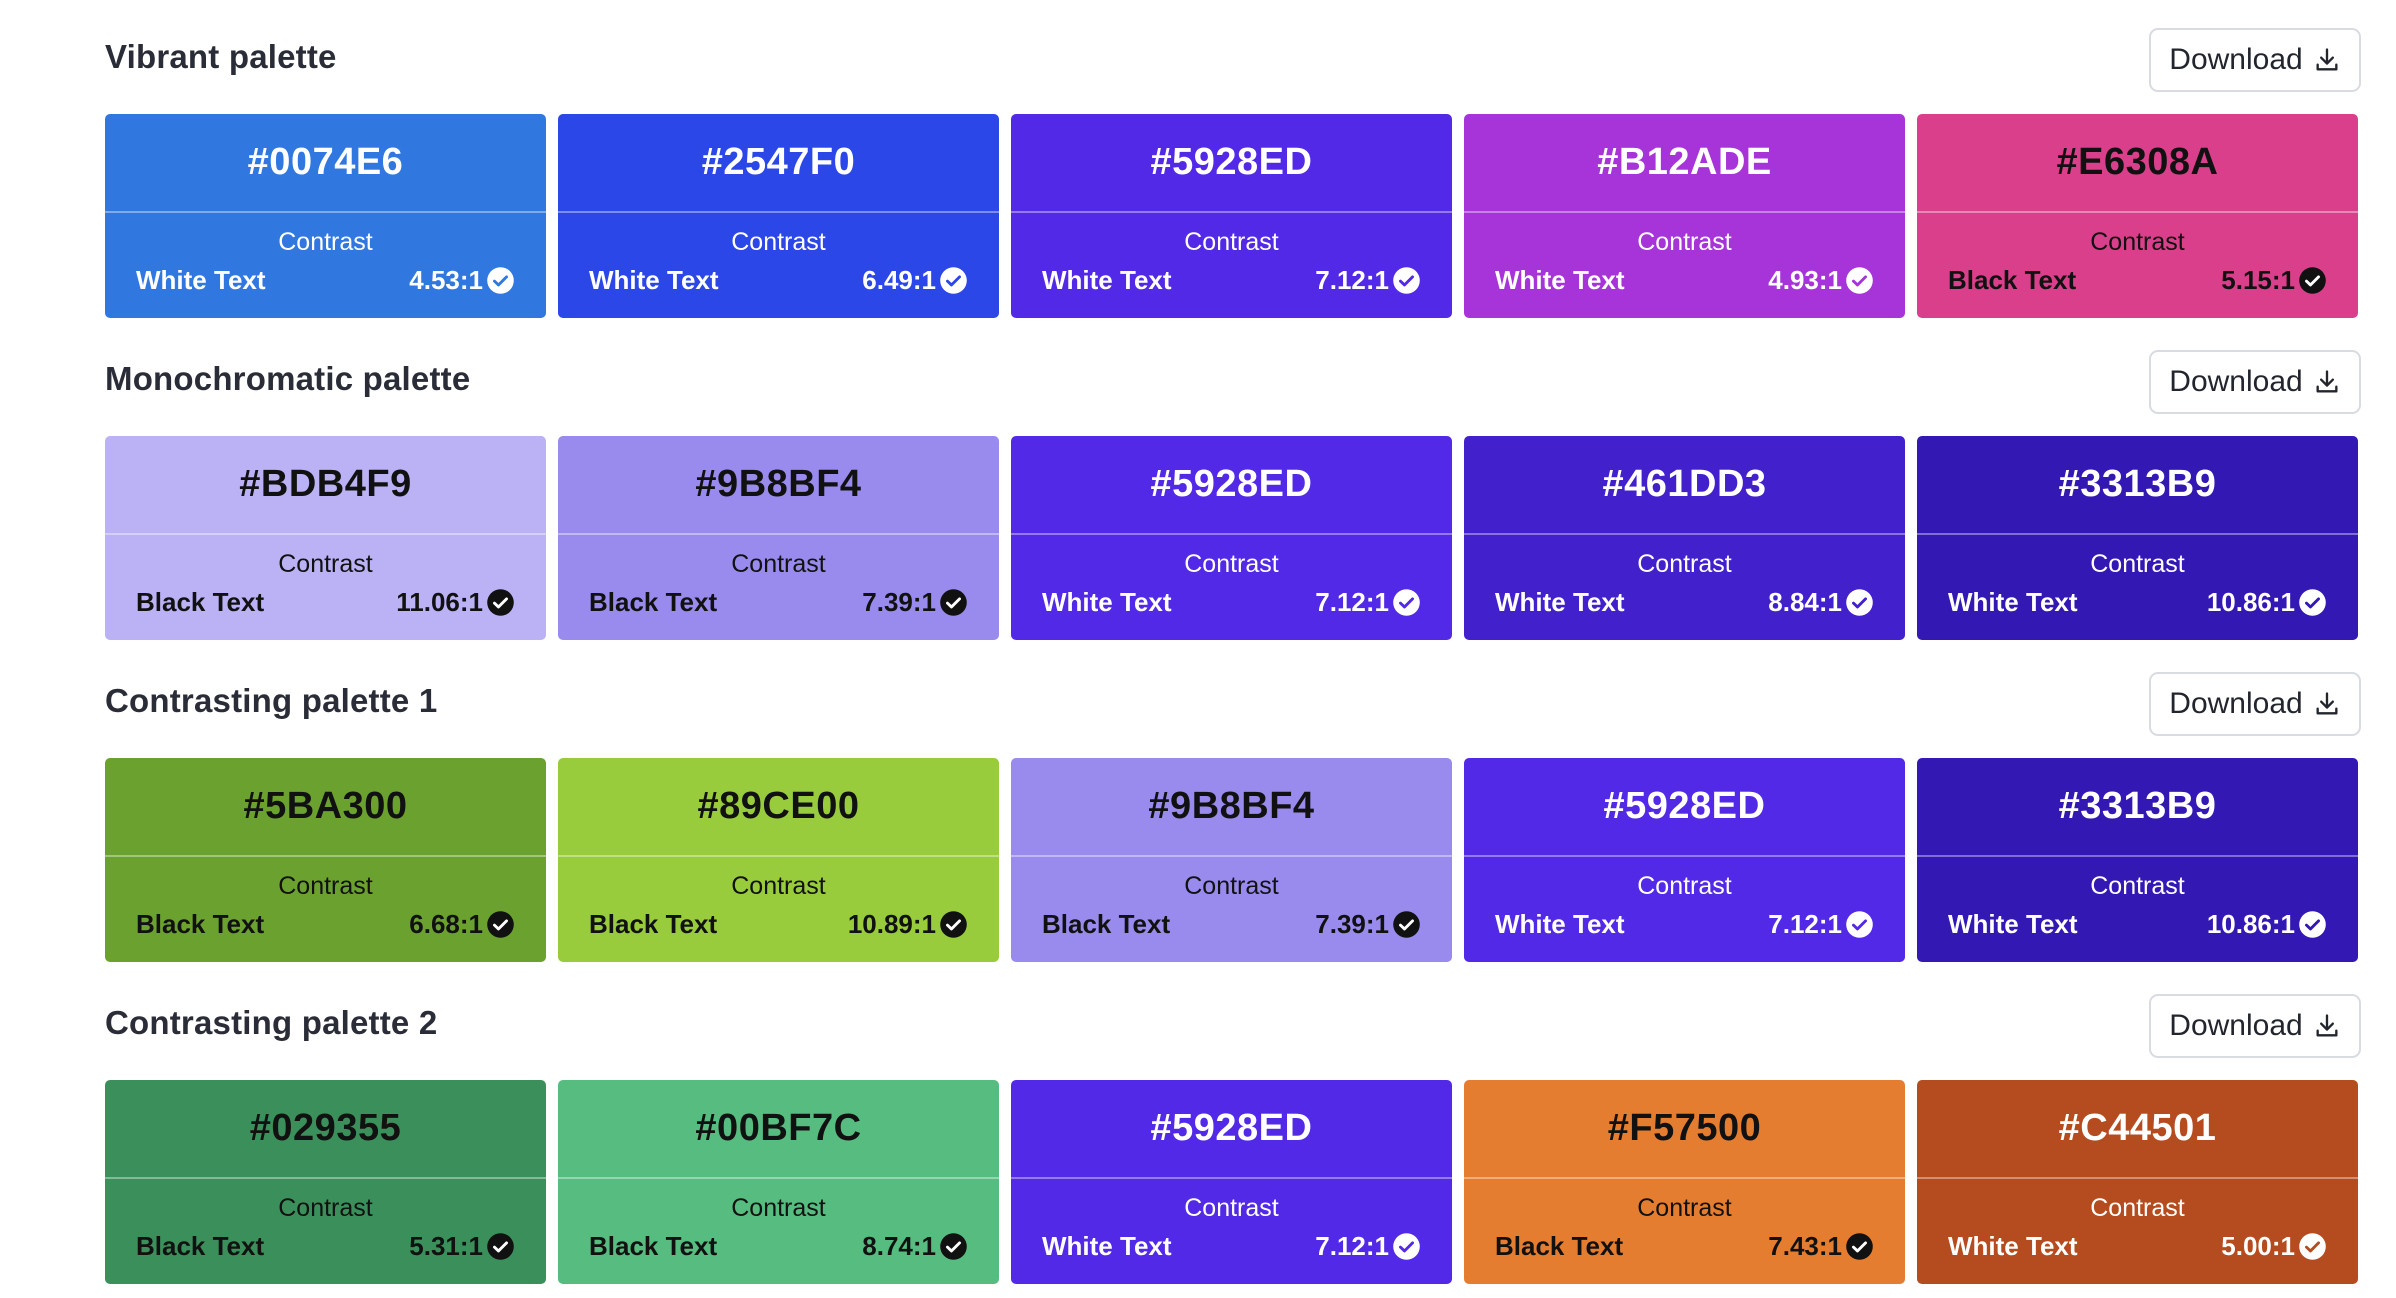 This screenshot has width=2396, height=1298. I want to click on color-swatch-card: #2547F0 Contrast White Text 6.49:1, so click(778, 216).